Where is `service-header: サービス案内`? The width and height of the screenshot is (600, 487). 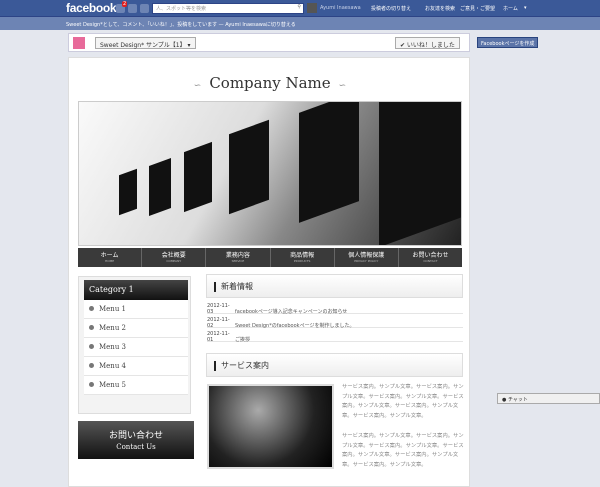 service-header: サービス案内 is located at coordinates (334, 365).